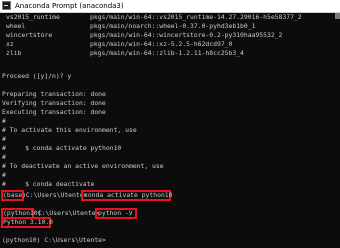 The width and height of the screenshot is (340, 248). Describe the element at coordinates (54, 240) in the screenshot. I see `current-prompt: (python10) C:\Users\Utente>` at that location.